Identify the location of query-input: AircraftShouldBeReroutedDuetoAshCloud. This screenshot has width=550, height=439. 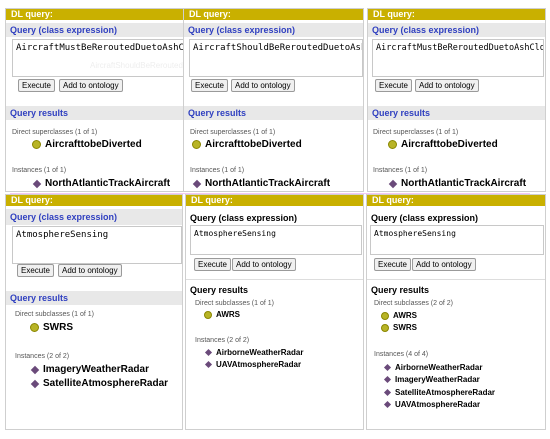
(276, 58).